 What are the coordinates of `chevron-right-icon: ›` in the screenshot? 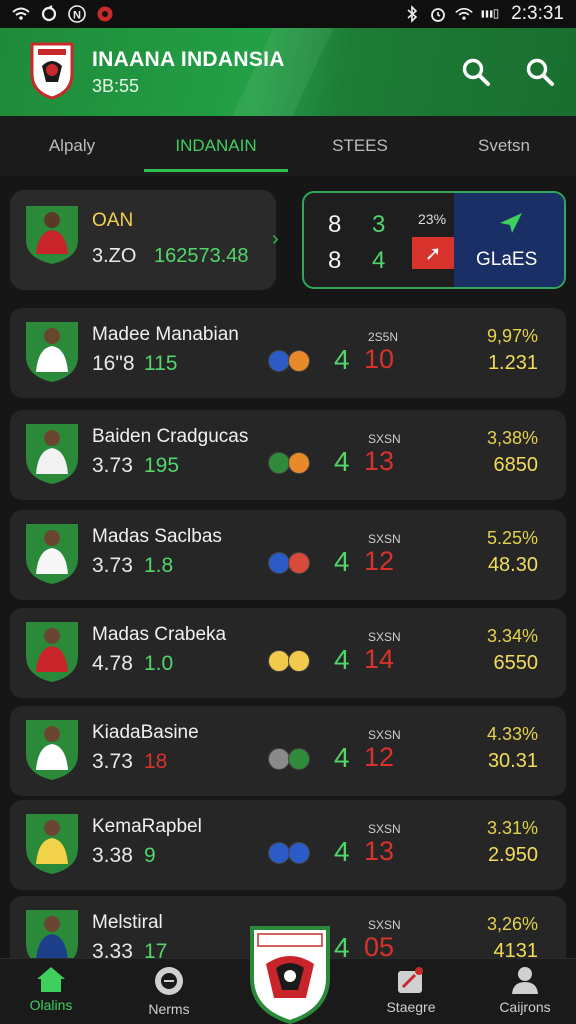 It's located at (275, 239).